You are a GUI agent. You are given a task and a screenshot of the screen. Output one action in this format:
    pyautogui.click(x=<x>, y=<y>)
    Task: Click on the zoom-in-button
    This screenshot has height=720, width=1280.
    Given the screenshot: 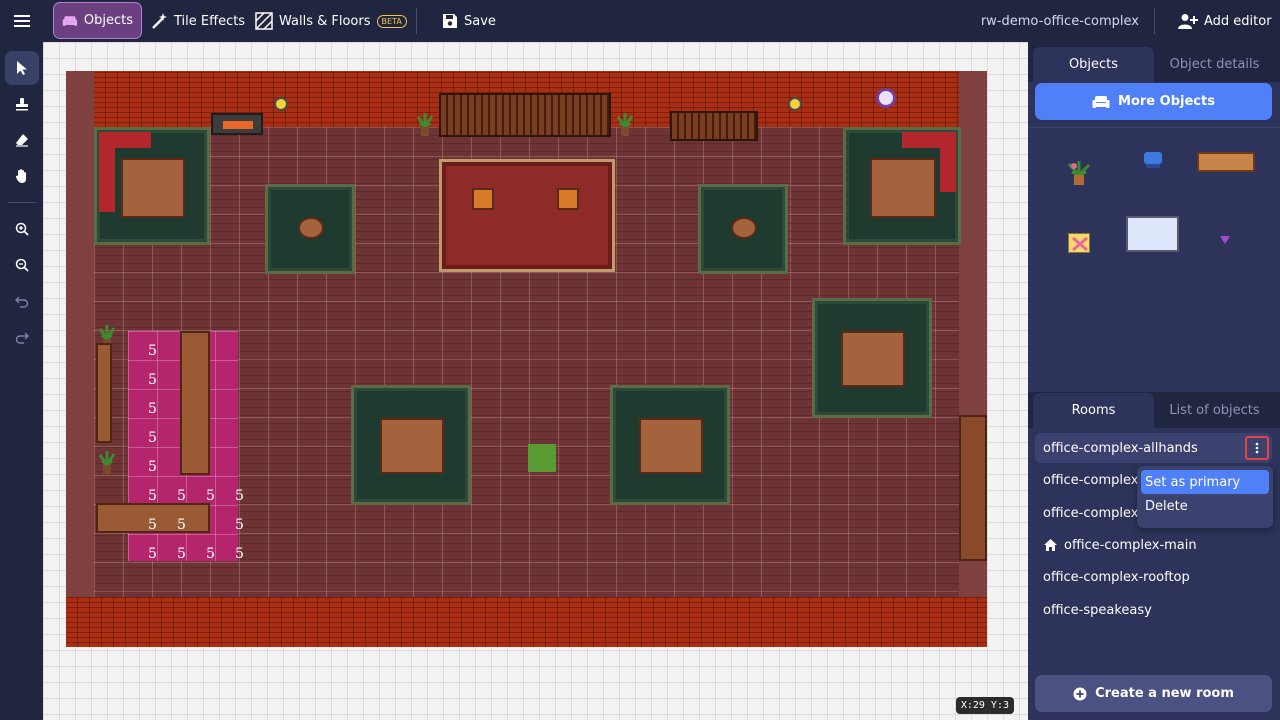 What is the action you would take?
    pyautogui.click(x=22, y=229)
    